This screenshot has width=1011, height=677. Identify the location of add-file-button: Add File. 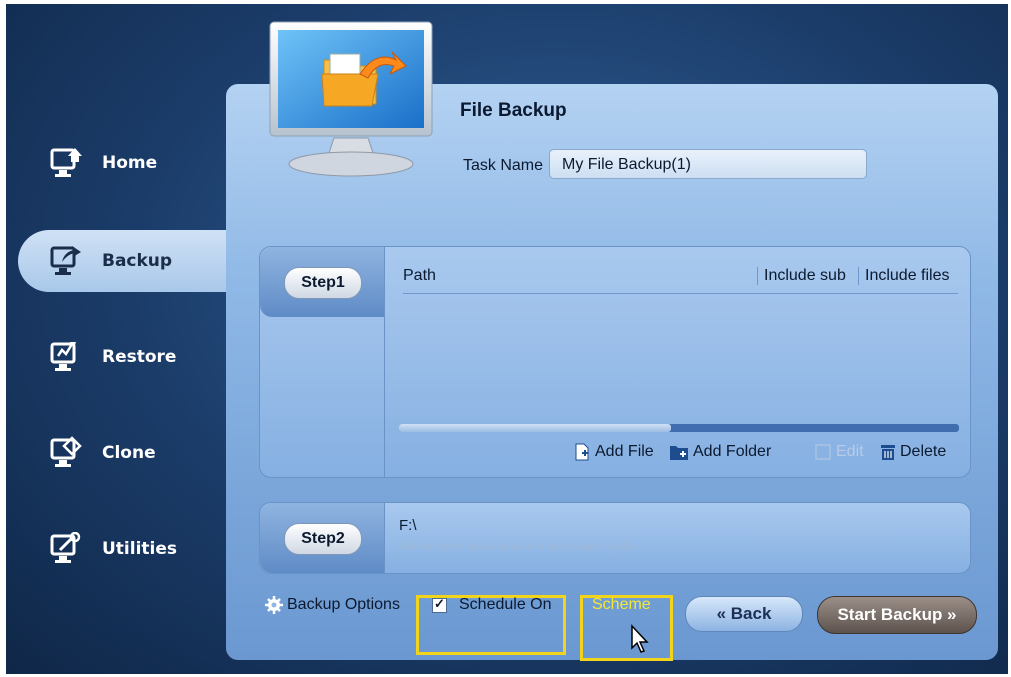
(613, 452).